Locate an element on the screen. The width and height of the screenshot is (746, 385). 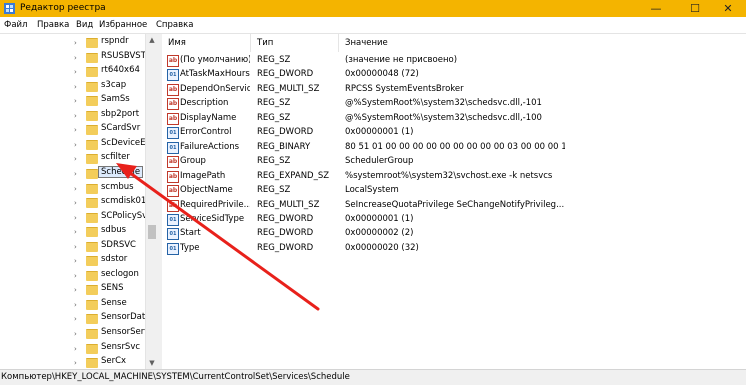
annotation-arrow is located at coordinates (218, 237).